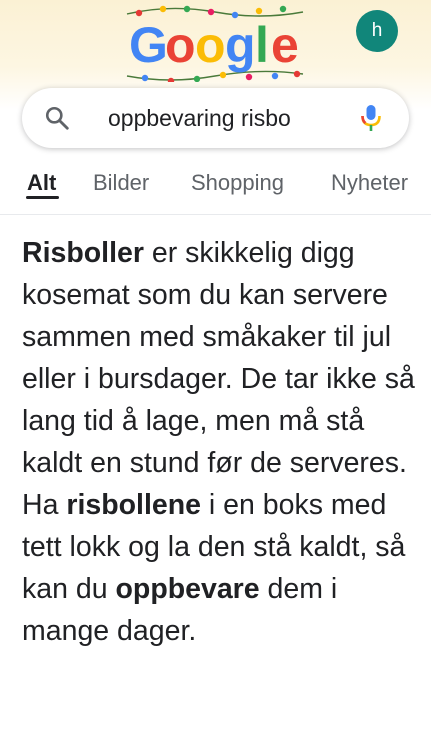 This screenshot has height=750, width=431. Describe the element at coordinates (285, 45) in the screenshot. I see `svg-text: e` at that location.